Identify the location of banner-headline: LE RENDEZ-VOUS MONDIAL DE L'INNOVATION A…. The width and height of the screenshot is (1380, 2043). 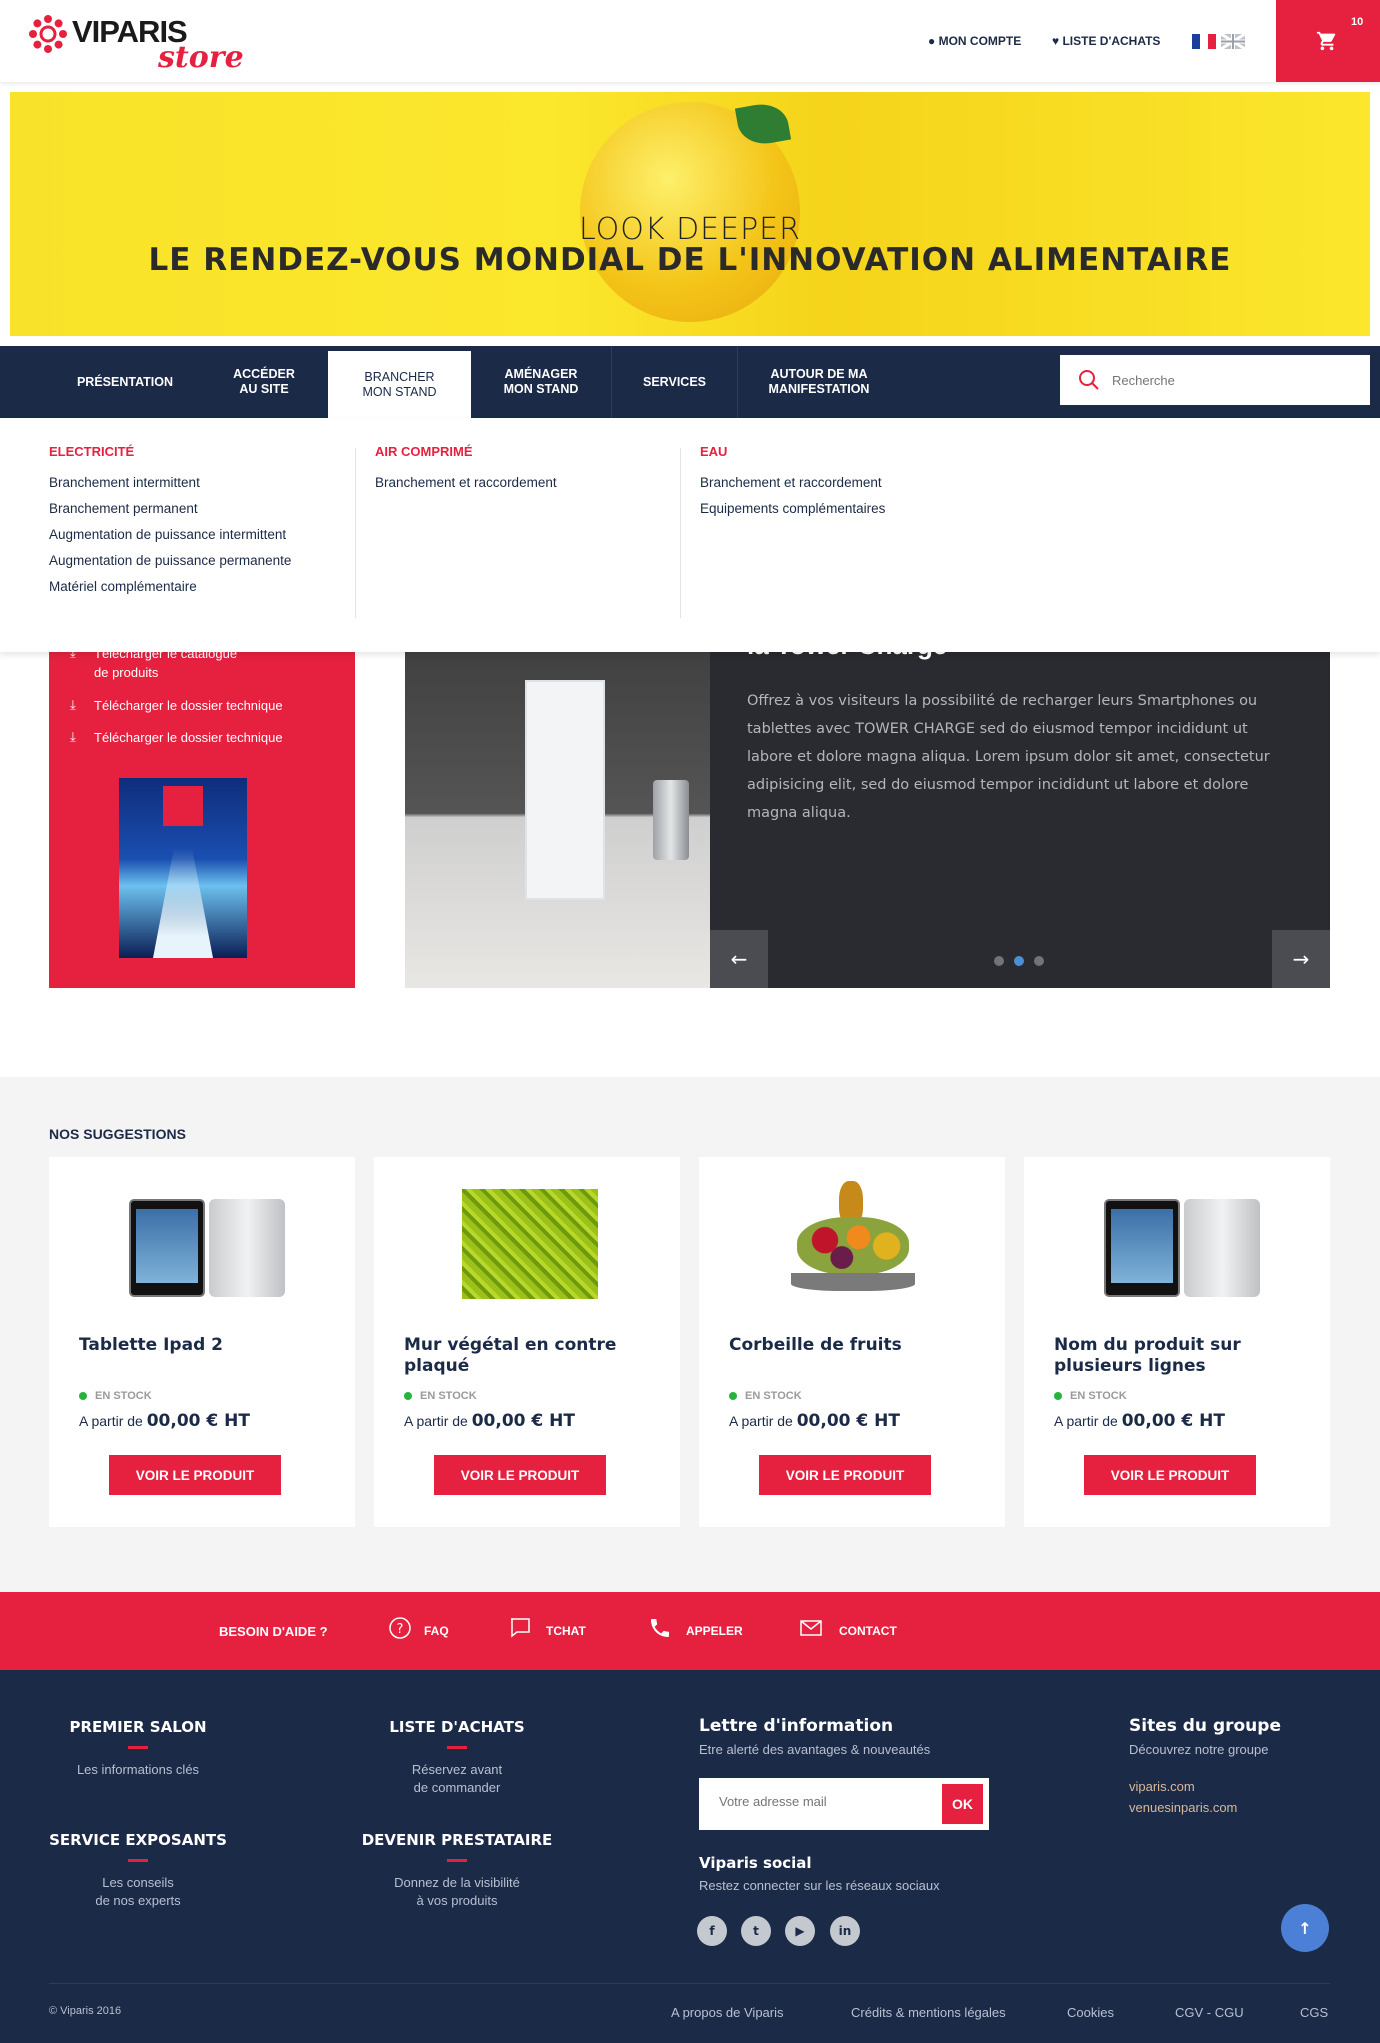
(690, 260).